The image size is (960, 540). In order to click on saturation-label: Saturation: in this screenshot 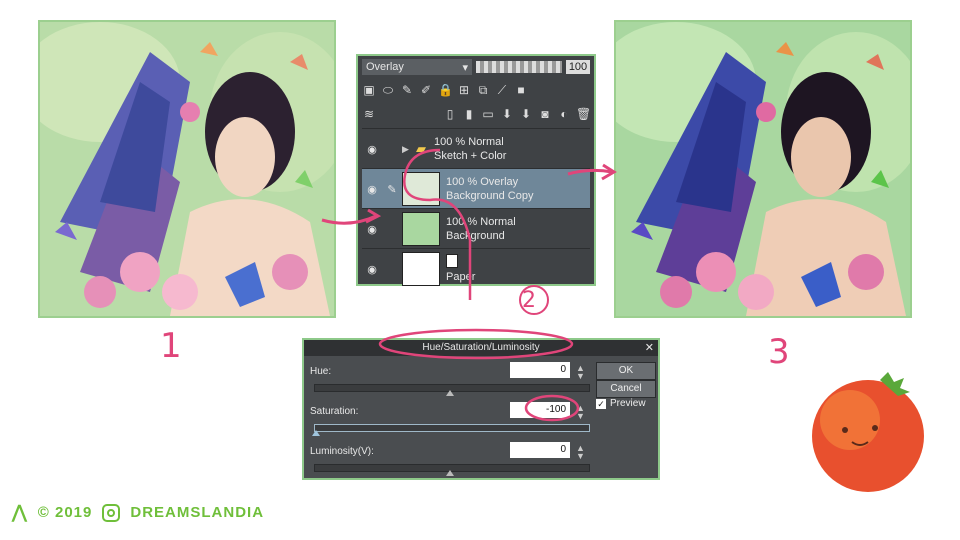, I will do `click(334, 411)`.